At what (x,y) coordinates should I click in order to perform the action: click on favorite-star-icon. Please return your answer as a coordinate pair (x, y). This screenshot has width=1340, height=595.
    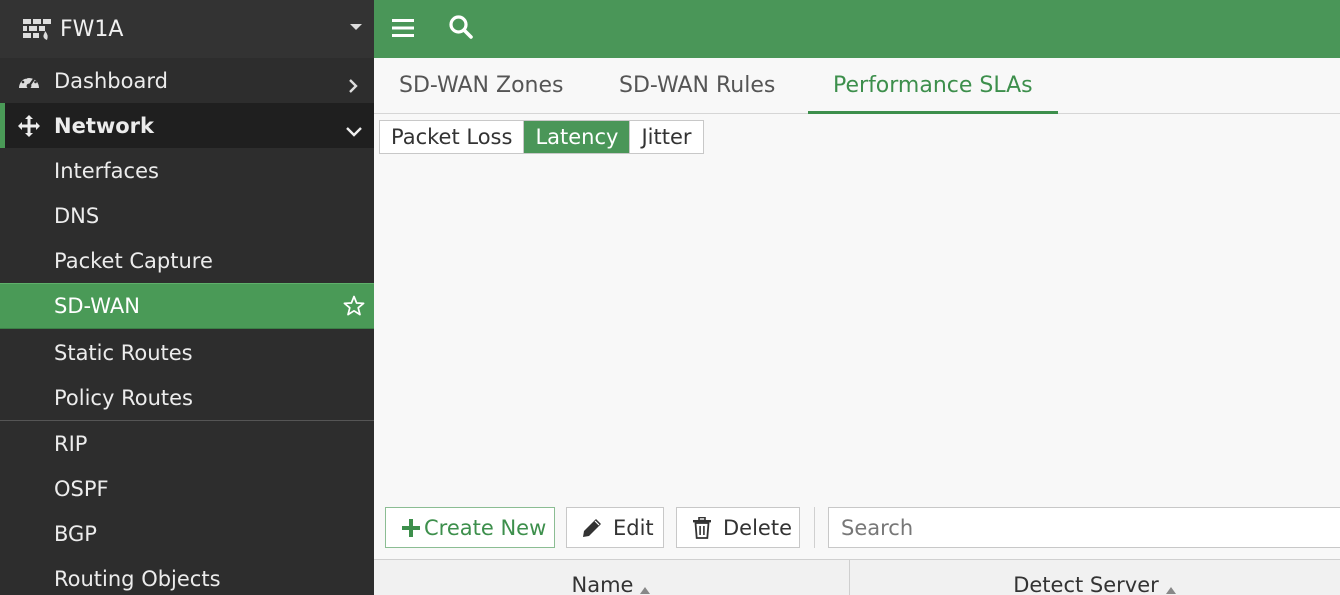
    Looking at the image, I should click on (354, 306).